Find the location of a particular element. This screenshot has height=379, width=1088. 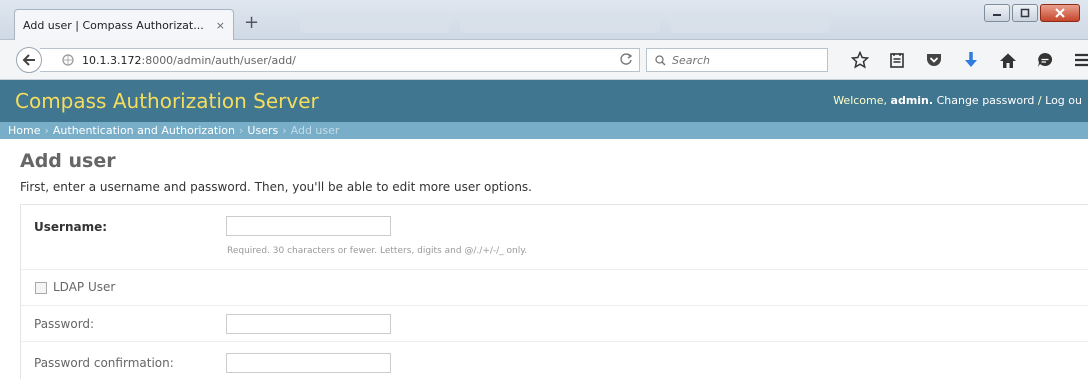

back-arrow-icon is located at coordinates (28, 60).